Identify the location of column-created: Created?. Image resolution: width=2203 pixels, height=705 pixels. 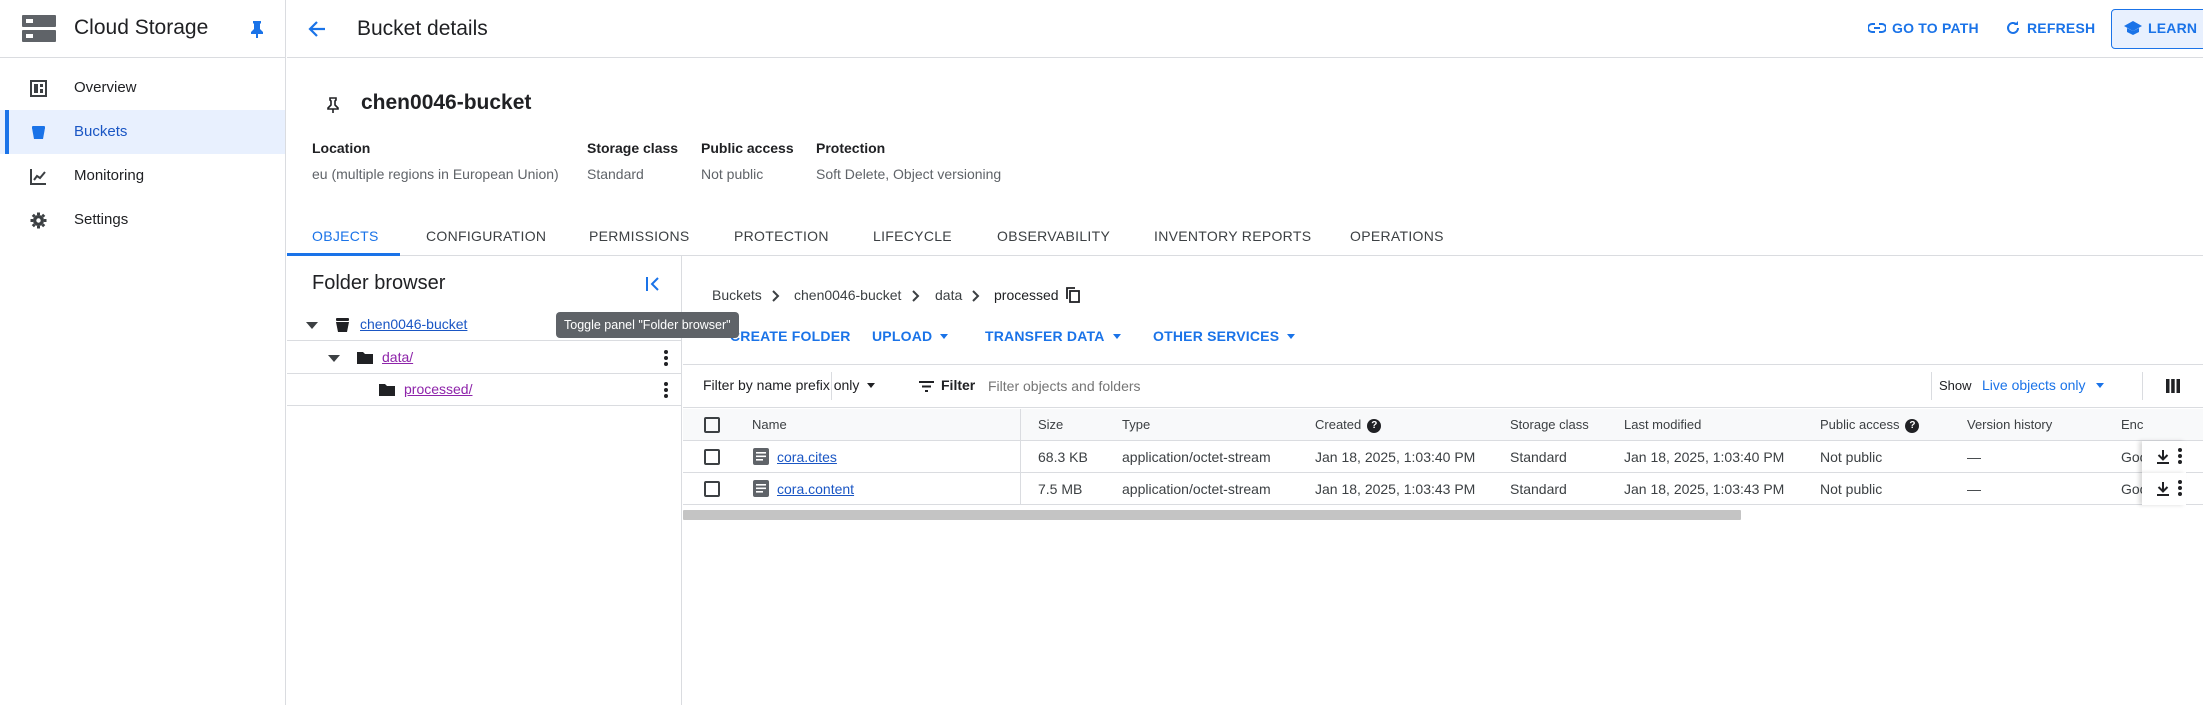
(1348, 425).